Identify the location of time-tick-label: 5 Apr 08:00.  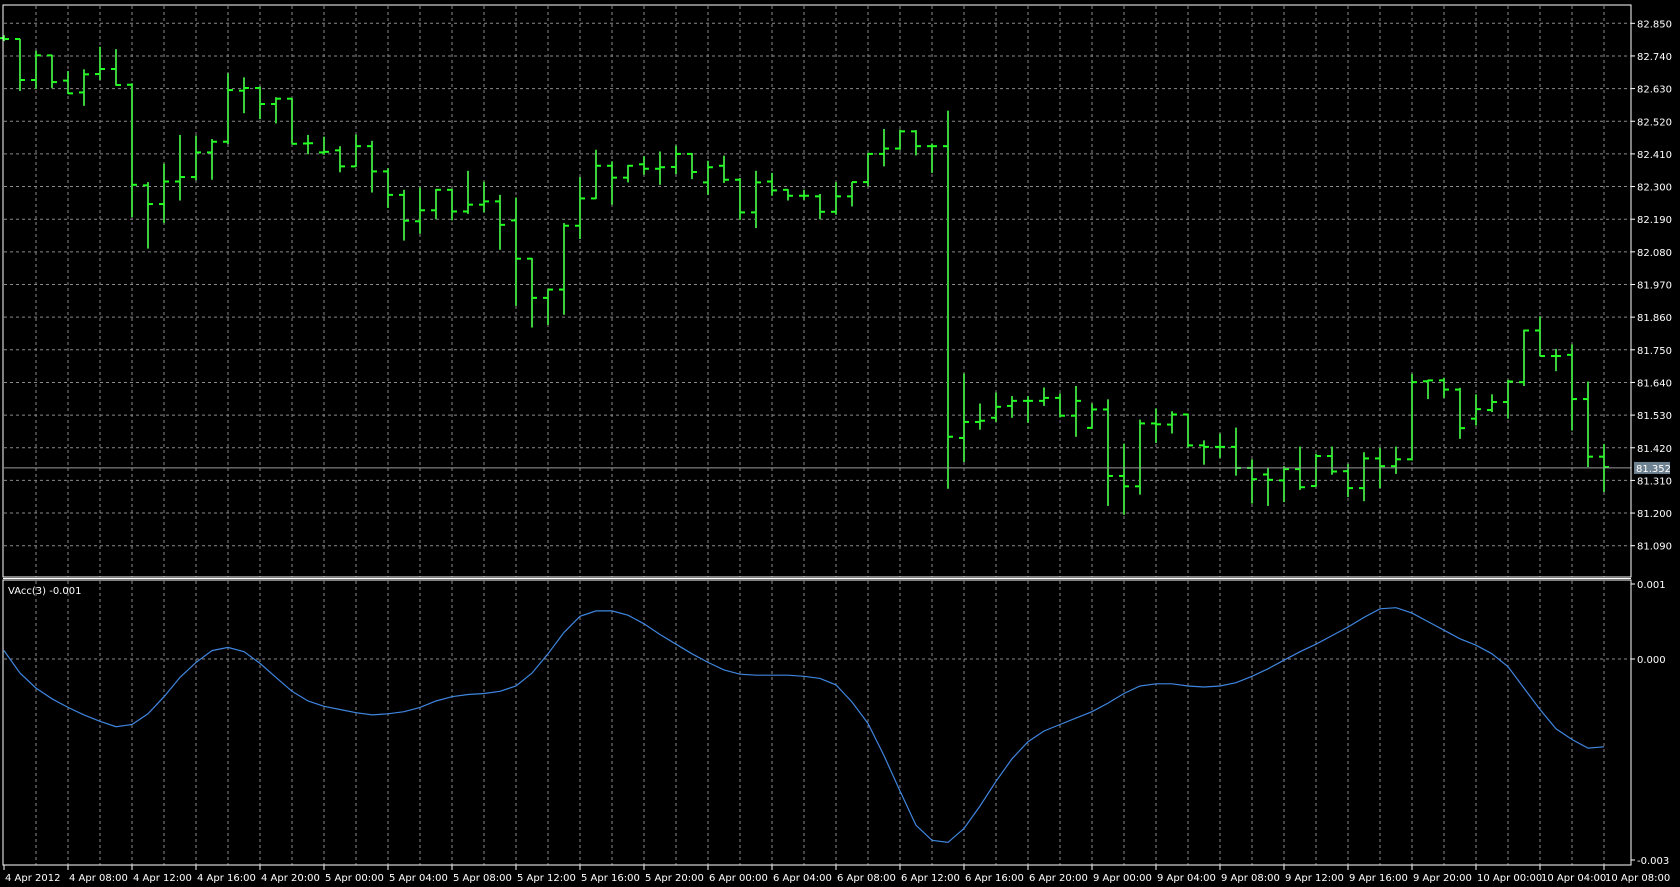
(482, 878).